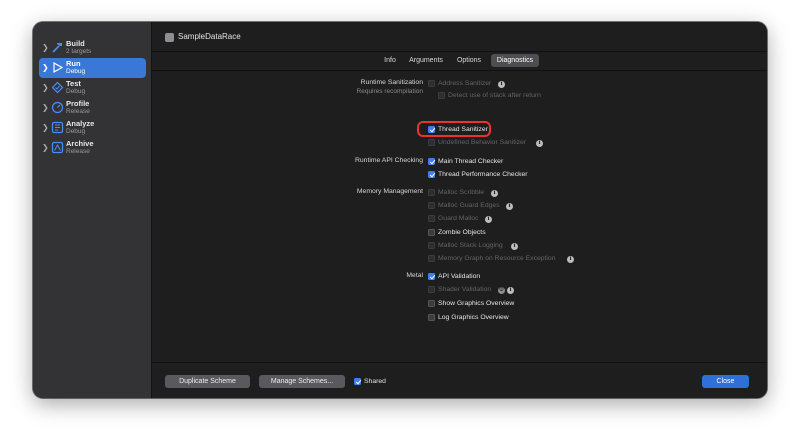 The image size is (800, 443). What do you see at coordinates (431, 83) in the screenshot?
I see `address-sanitizer-checkbox` at bounding box center [431, 83].